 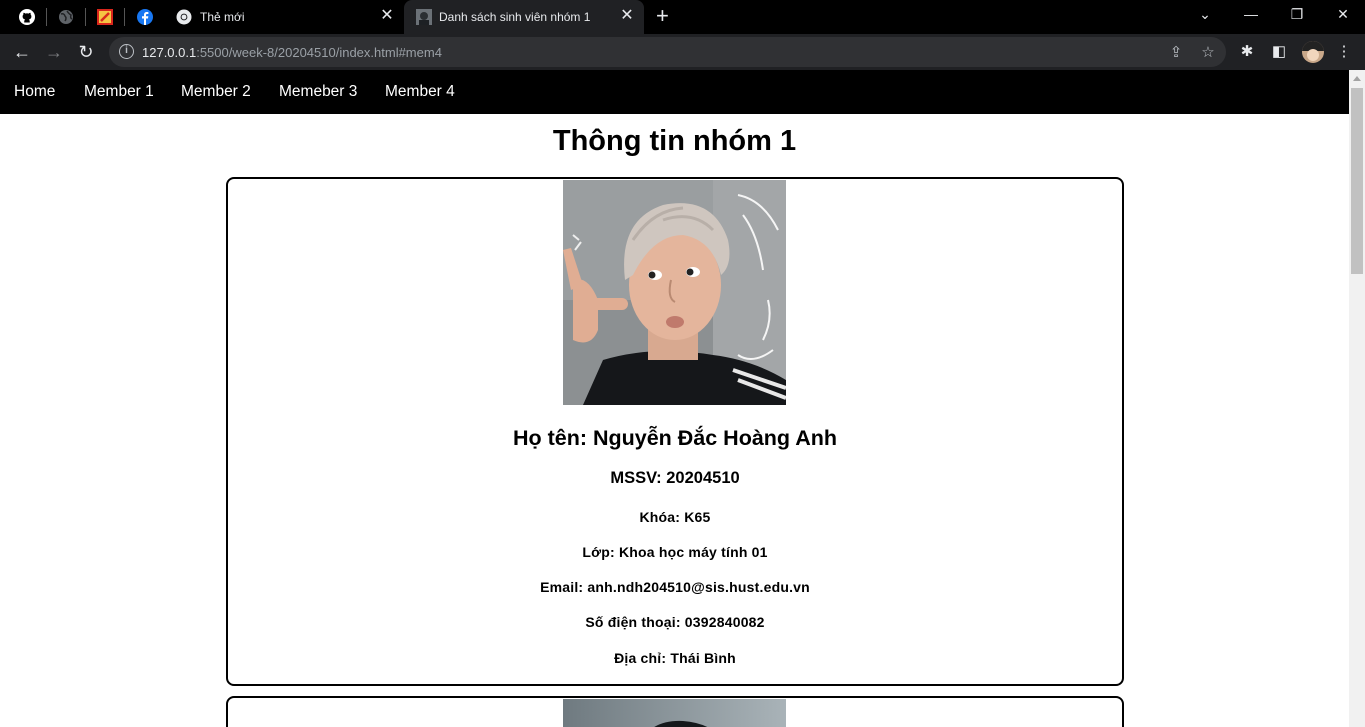 I want to click on tab-title: Danh sách sinh viên nhóm 1, so click(x=515, y=17).